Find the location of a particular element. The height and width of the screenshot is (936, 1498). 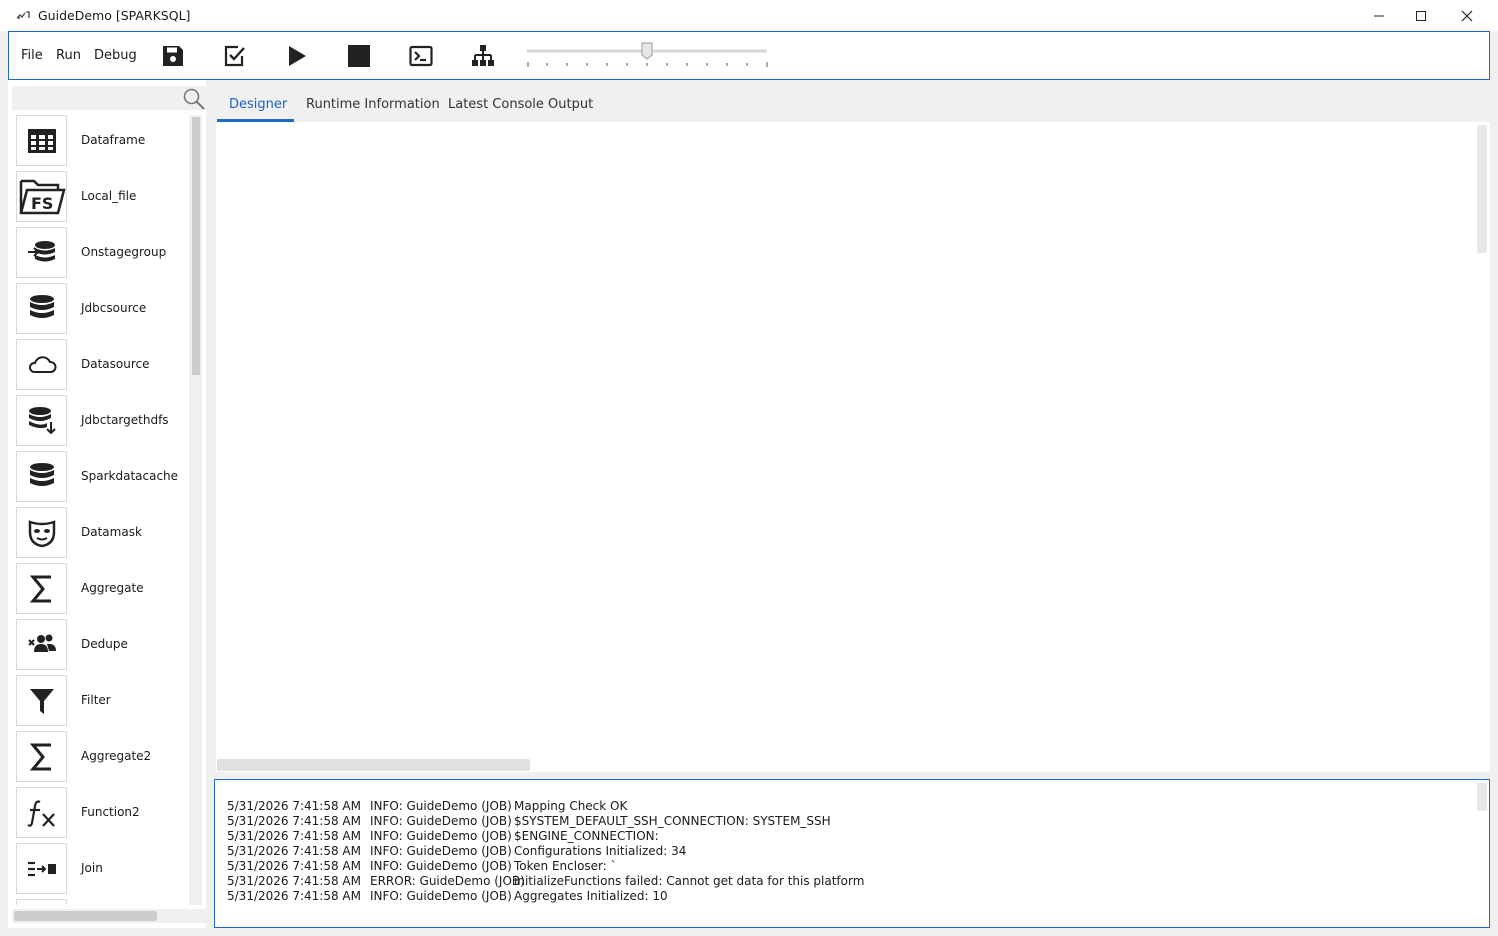

tab-latest-console-output: Latest Console Output is located at coordinates (520, 104).